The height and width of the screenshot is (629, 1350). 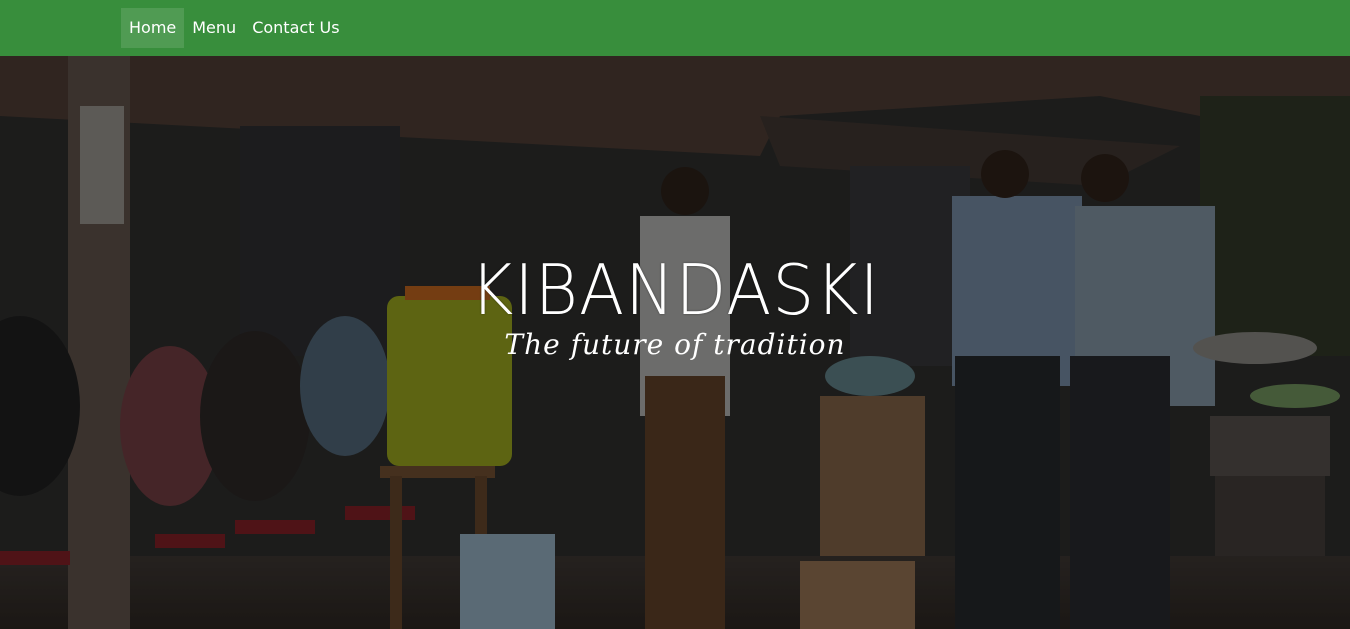 What do you see at coordinates (295, 28) in the screenshot?
I see `nav-item-contact-us: Contact Us` at bounding box center [295, 28].